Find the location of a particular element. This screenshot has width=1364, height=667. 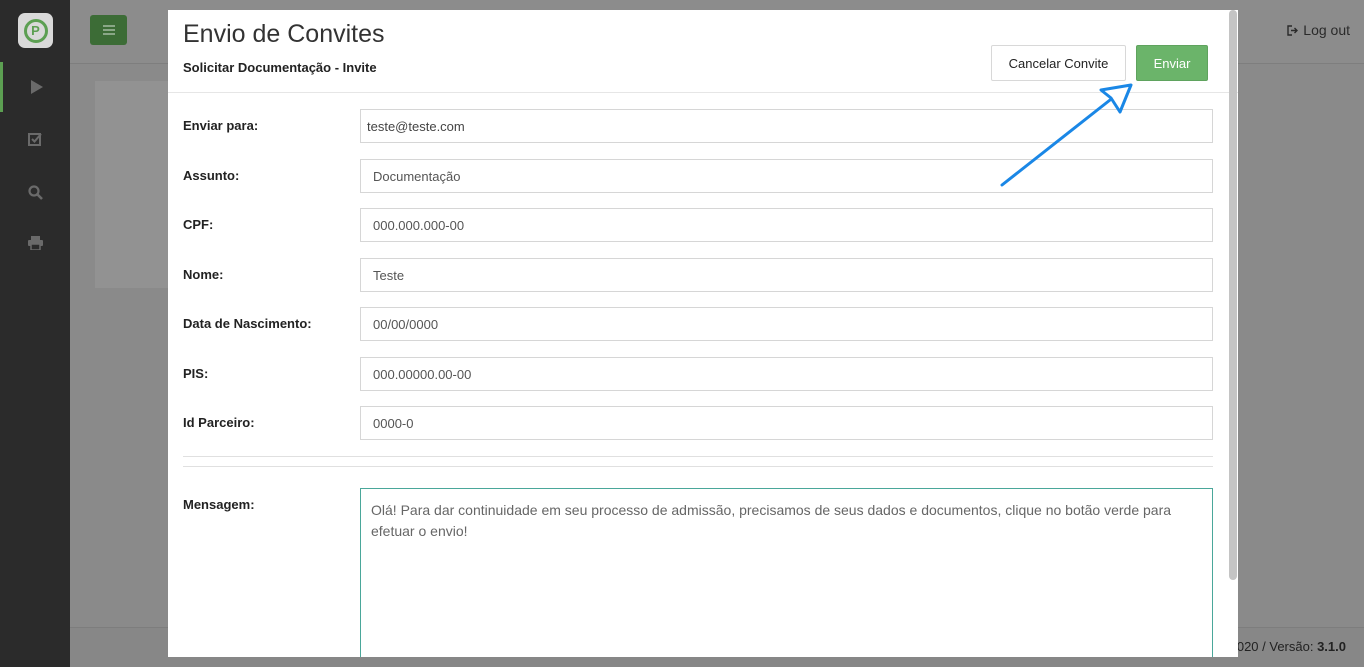

app-logo: P is located at coordinates (35, 30).